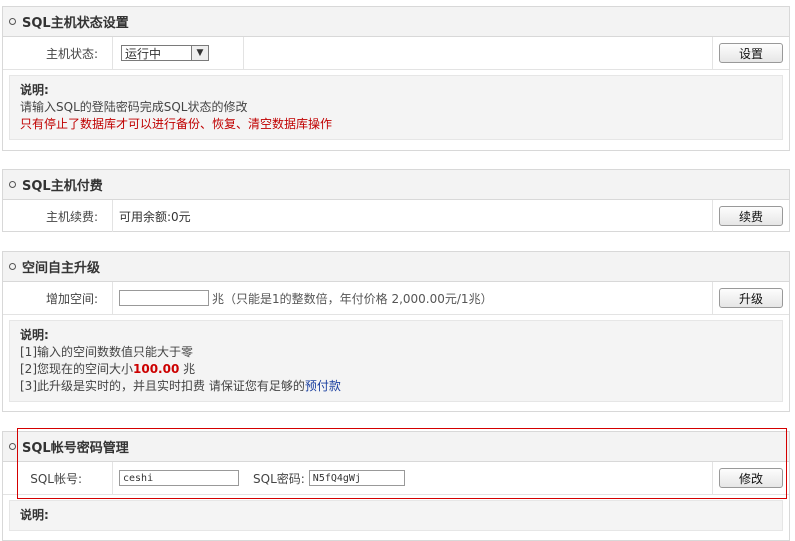  I want to click on upgrade-note-line2: [2]您现在的空间大小100.00 兆, so click(396, 369).